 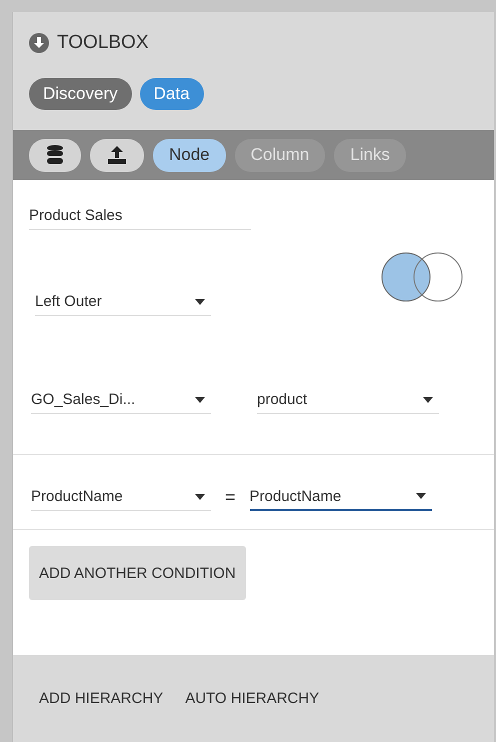 What do you see at coordinates (140, 216) in the screenshot?
I see `node-name-field: Product Sales` at bounding box center [140, 216].